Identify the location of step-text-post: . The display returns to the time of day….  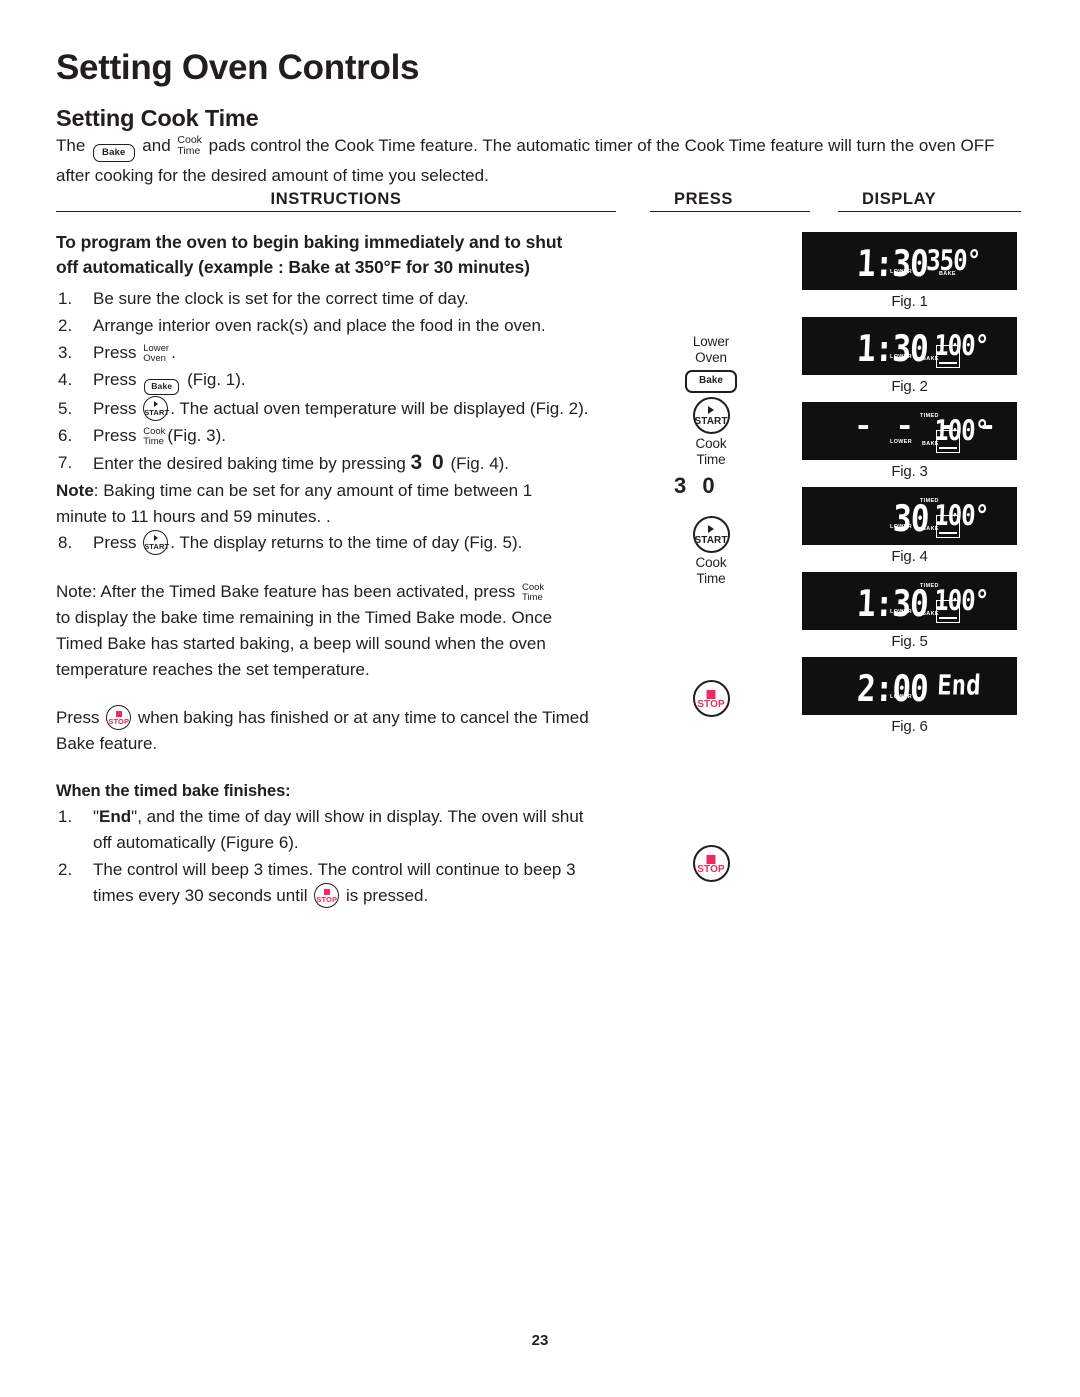
(346, 542).